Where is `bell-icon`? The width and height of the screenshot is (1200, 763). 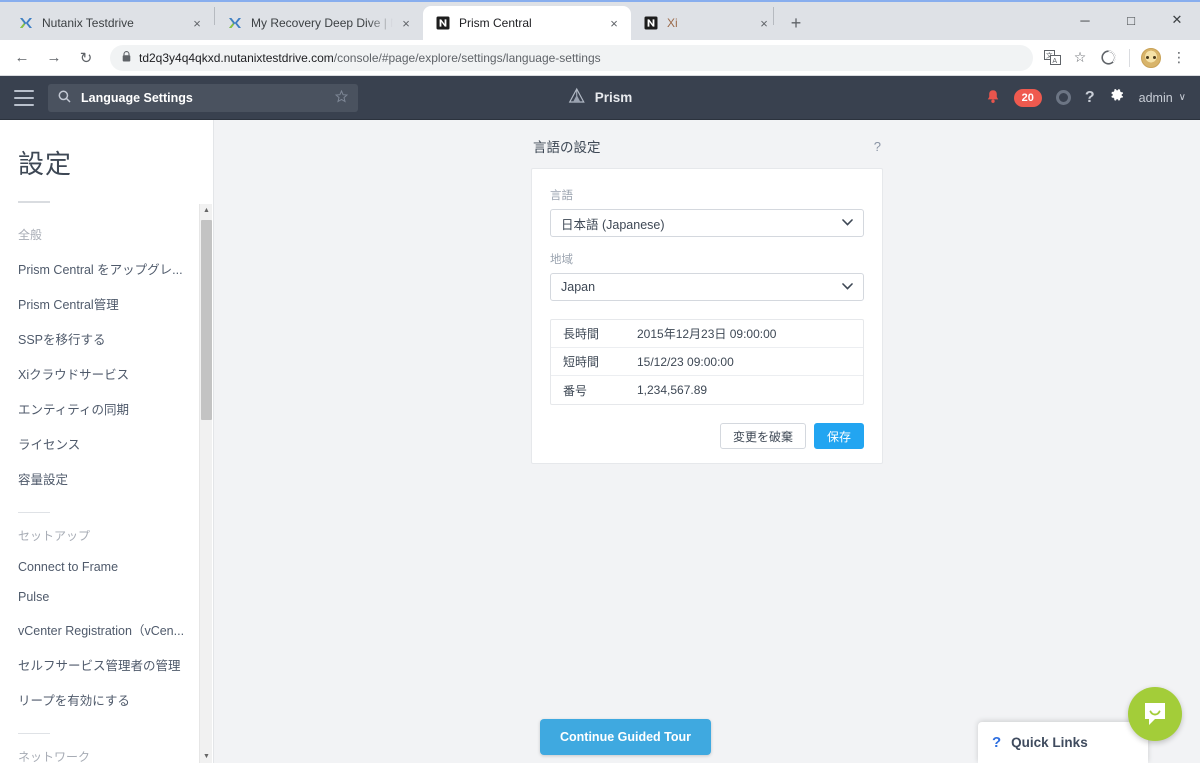 bell-icon is located at coordinates (993, 98).